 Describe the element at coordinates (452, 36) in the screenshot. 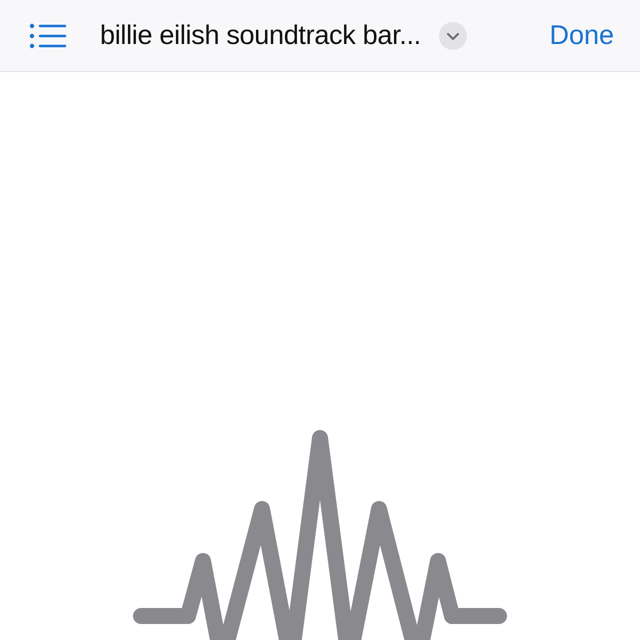

I see `chevron-down-icon` at that location.